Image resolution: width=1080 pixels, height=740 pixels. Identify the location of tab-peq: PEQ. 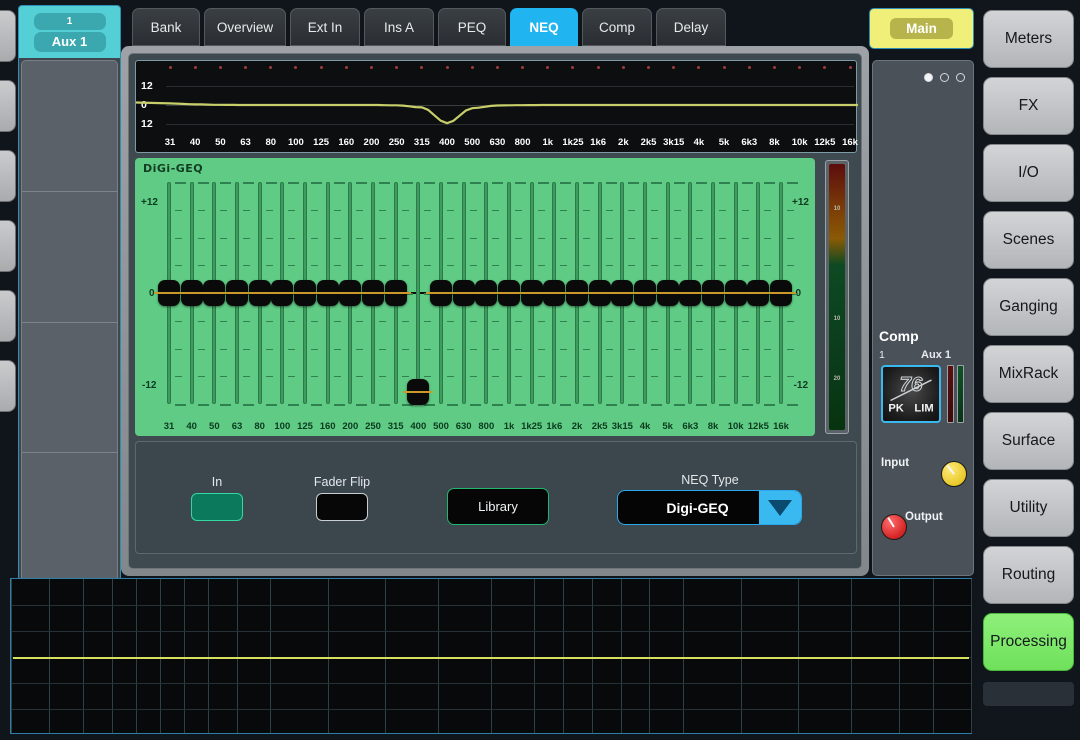
(472, 27).